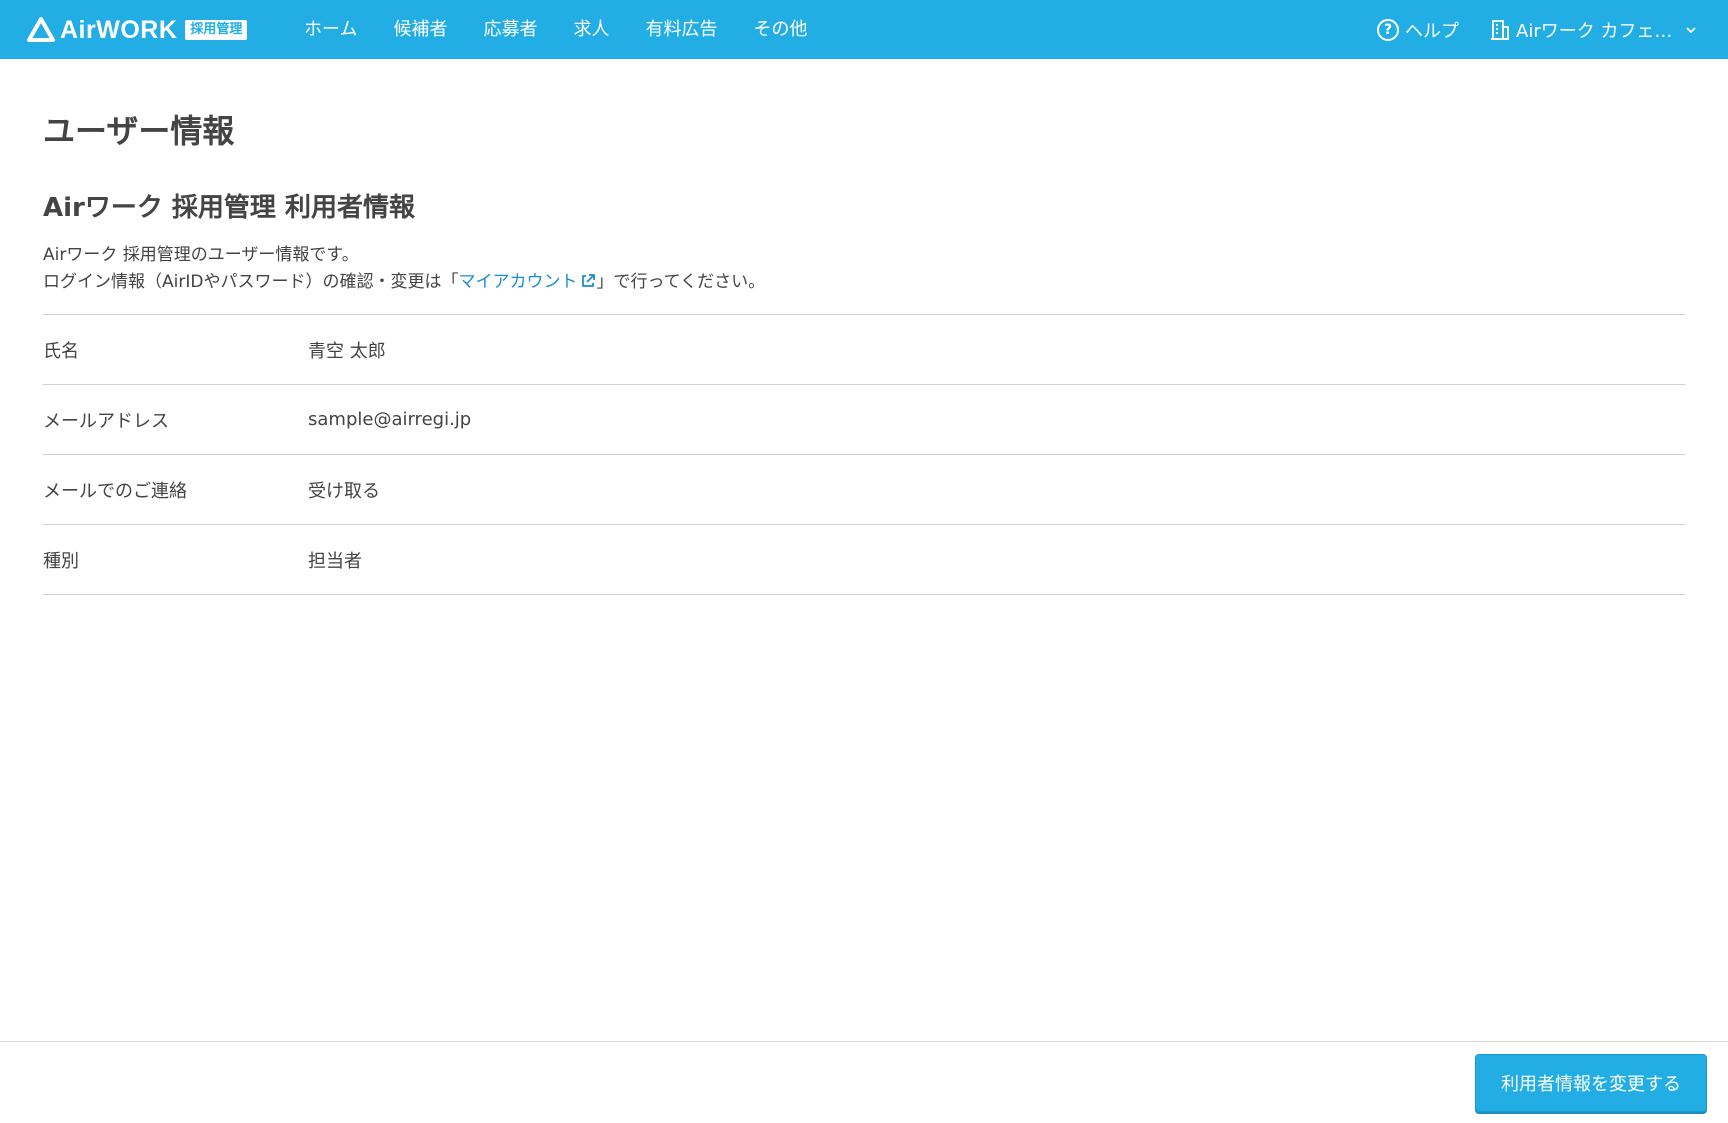  I want to click on row-value-email: sample@airregi.jp, so click(390, 419).